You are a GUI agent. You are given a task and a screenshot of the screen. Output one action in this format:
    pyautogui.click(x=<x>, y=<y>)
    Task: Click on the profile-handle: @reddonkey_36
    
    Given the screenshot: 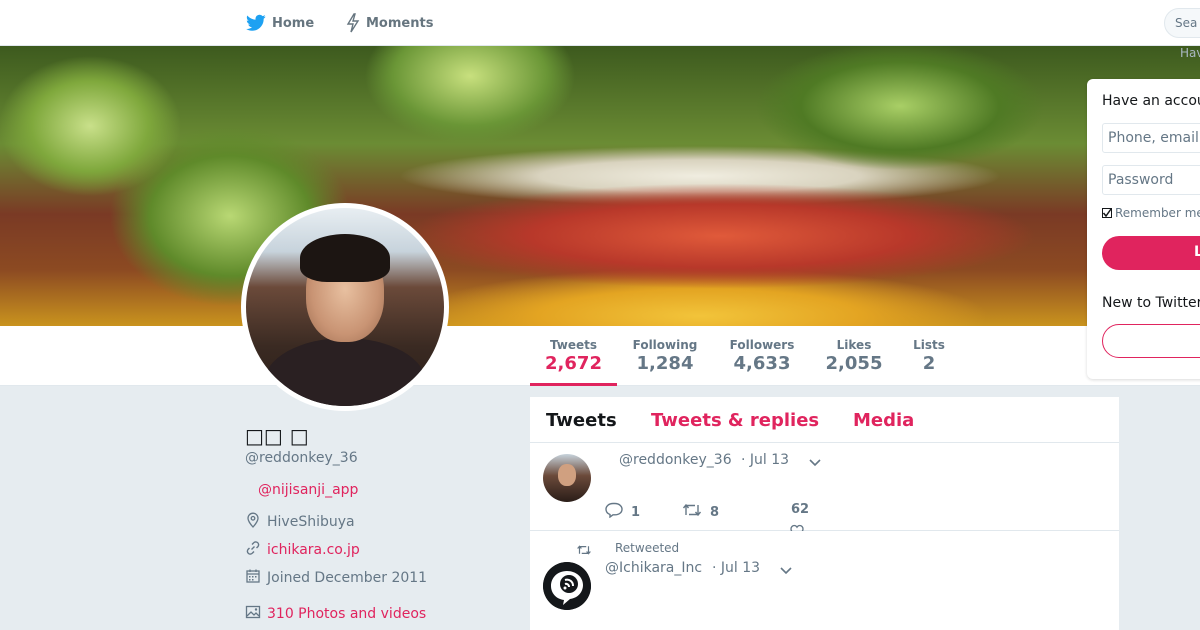 What is the action you would take?
    pyautogui.click(x=301, y=458)
    